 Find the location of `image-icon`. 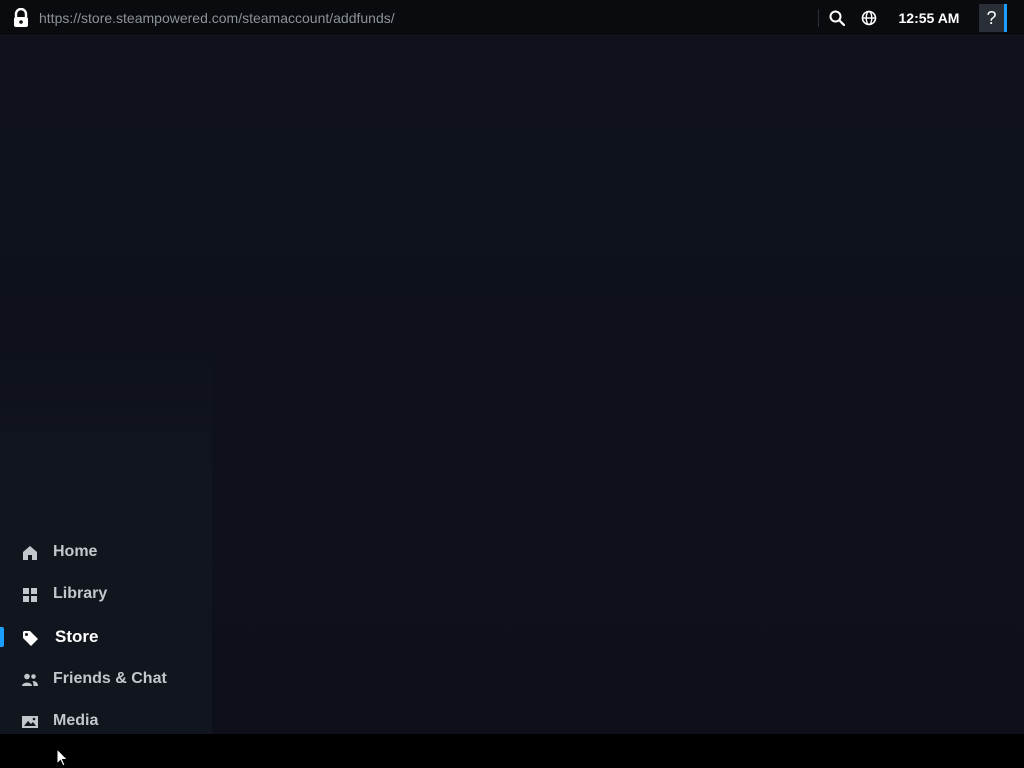

image-icon is located at coordinates (30, 722).